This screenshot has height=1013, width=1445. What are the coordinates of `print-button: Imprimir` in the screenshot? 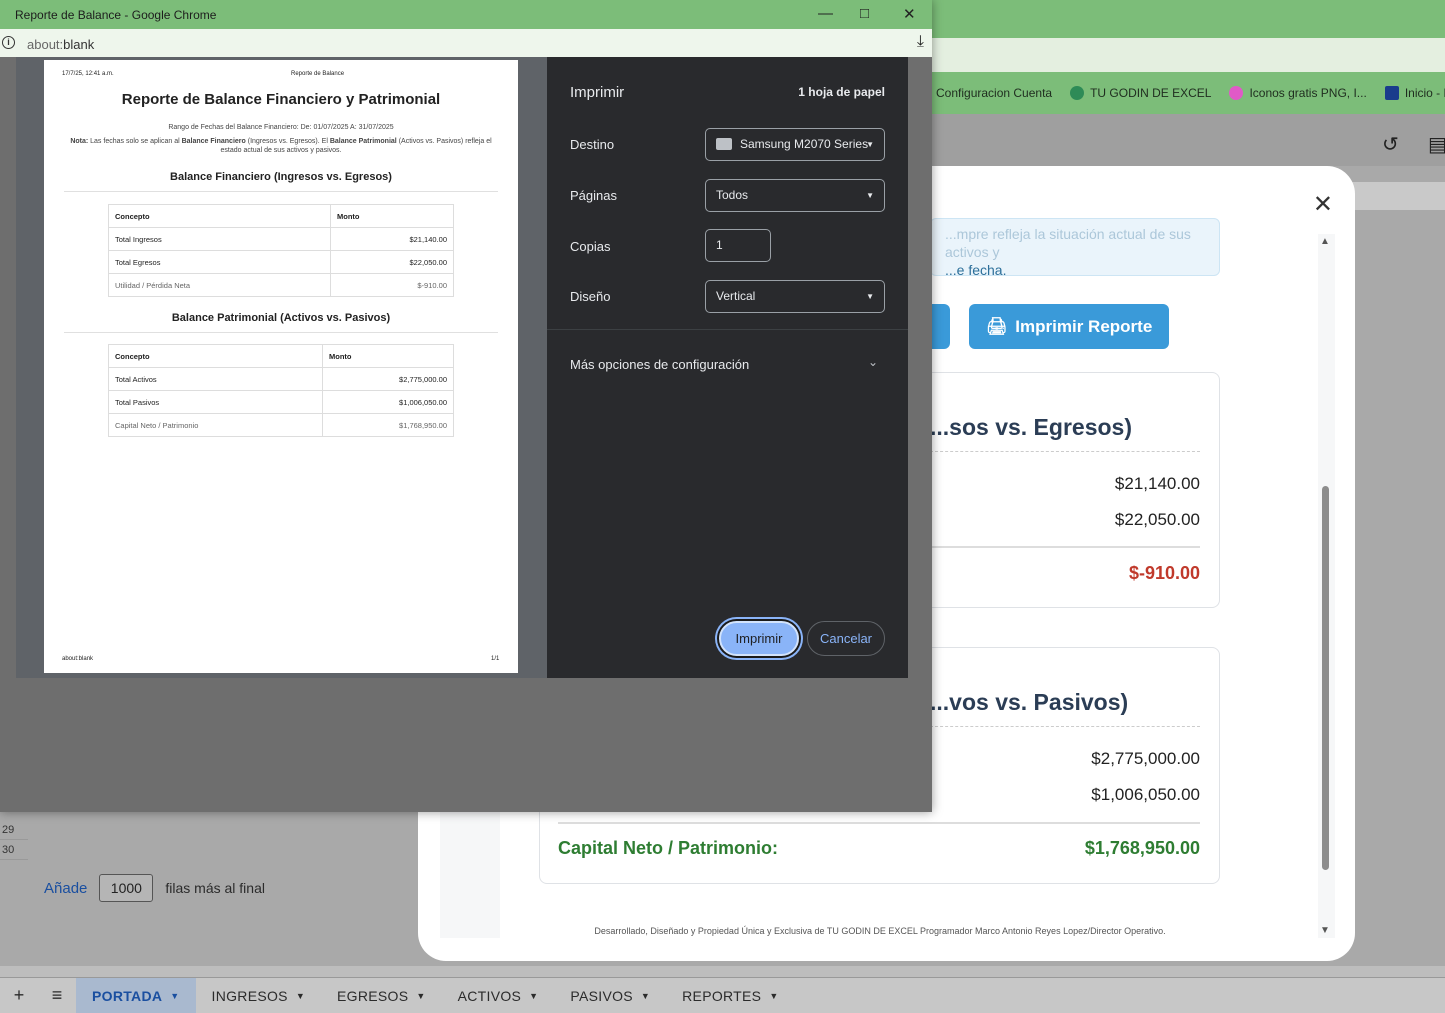 It's located at (759, 638).